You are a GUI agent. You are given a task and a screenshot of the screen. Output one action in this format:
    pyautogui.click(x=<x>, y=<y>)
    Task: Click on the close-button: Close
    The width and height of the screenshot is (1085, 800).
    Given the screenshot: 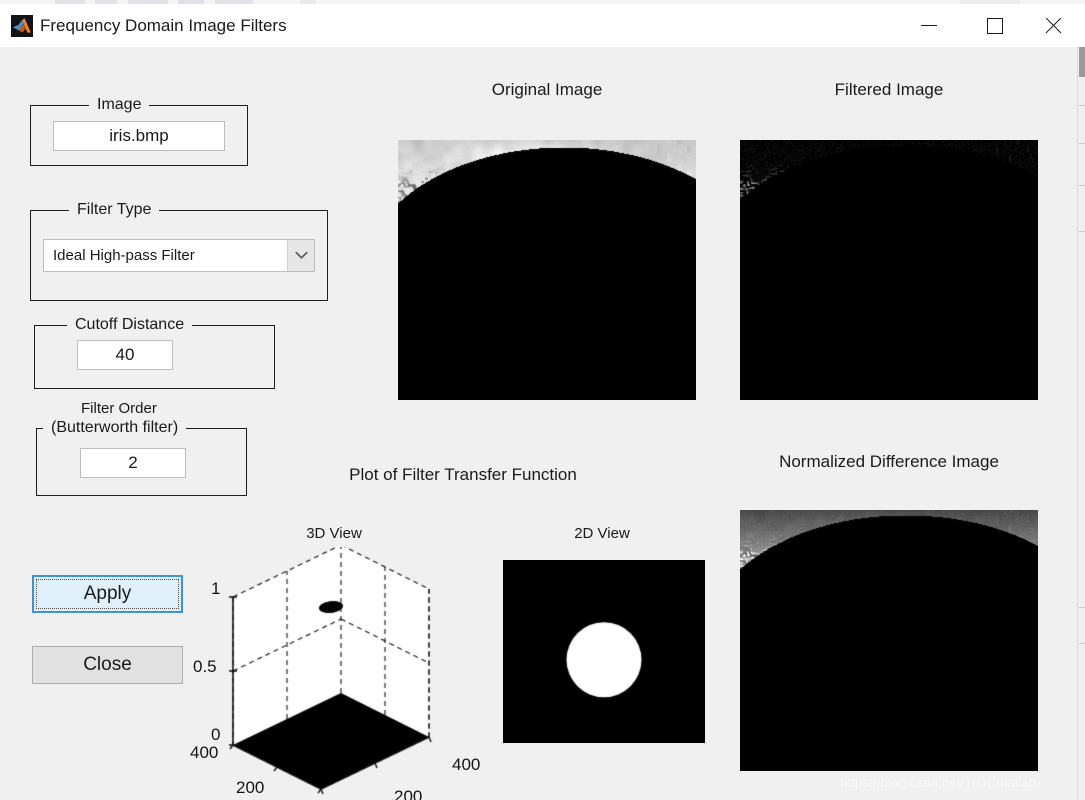 What is the action you would take?
    pyautogui.click(x=107, y=665)
    